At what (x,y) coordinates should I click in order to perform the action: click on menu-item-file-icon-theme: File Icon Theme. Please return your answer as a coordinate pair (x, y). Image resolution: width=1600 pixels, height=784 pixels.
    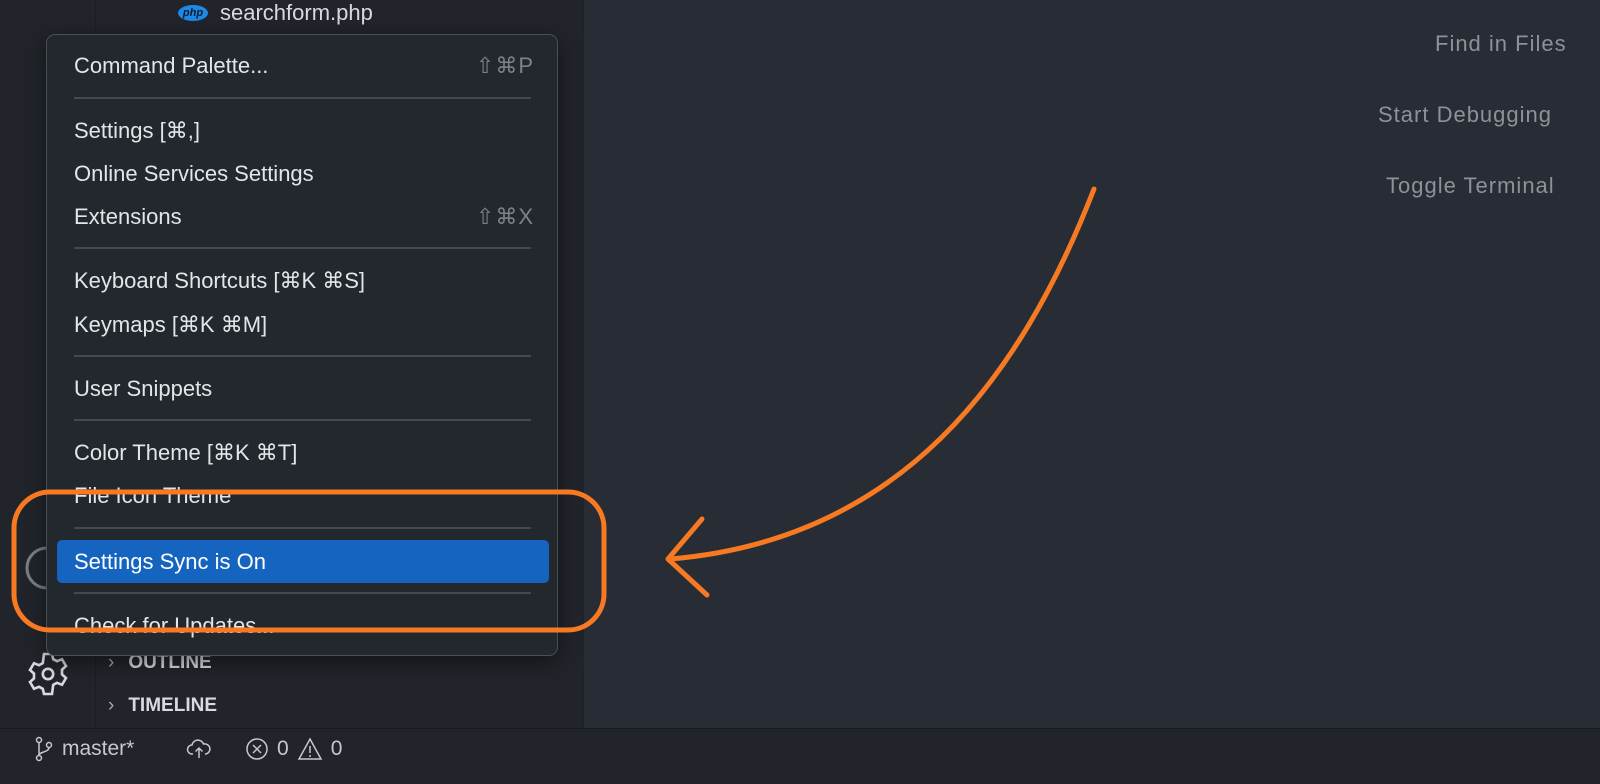
    Looking at the image, I should click on (303, 496).